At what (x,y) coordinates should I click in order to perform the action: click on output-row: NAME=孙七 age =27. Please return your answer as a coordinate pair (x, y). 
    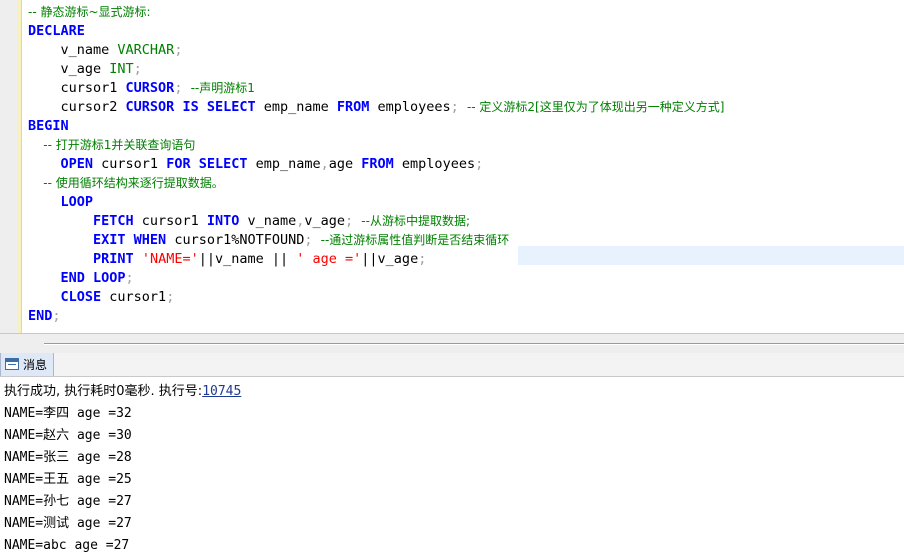
    Looking at the image, I should click on (68, 501).